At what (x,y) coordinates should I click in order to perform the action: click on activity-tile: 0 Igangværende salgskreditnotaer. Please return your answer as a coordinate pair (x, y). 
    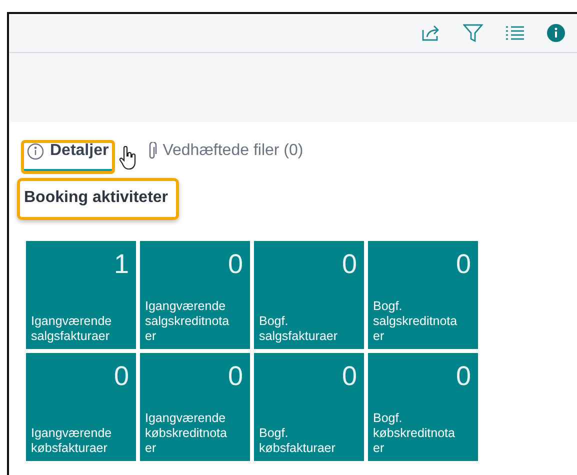
    Looking at the image, I should click on (195, 295).